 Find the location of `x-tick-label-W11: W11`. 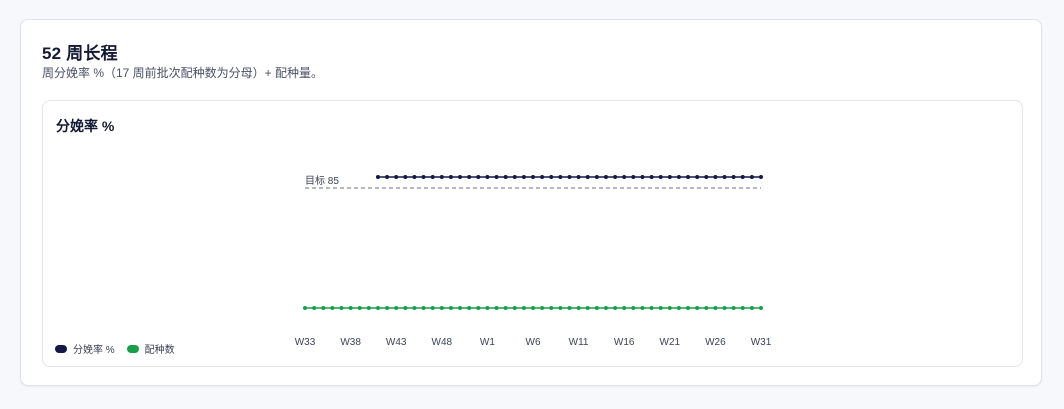

x-tick-label-W11: W11 is located at coordinates (579, 342).